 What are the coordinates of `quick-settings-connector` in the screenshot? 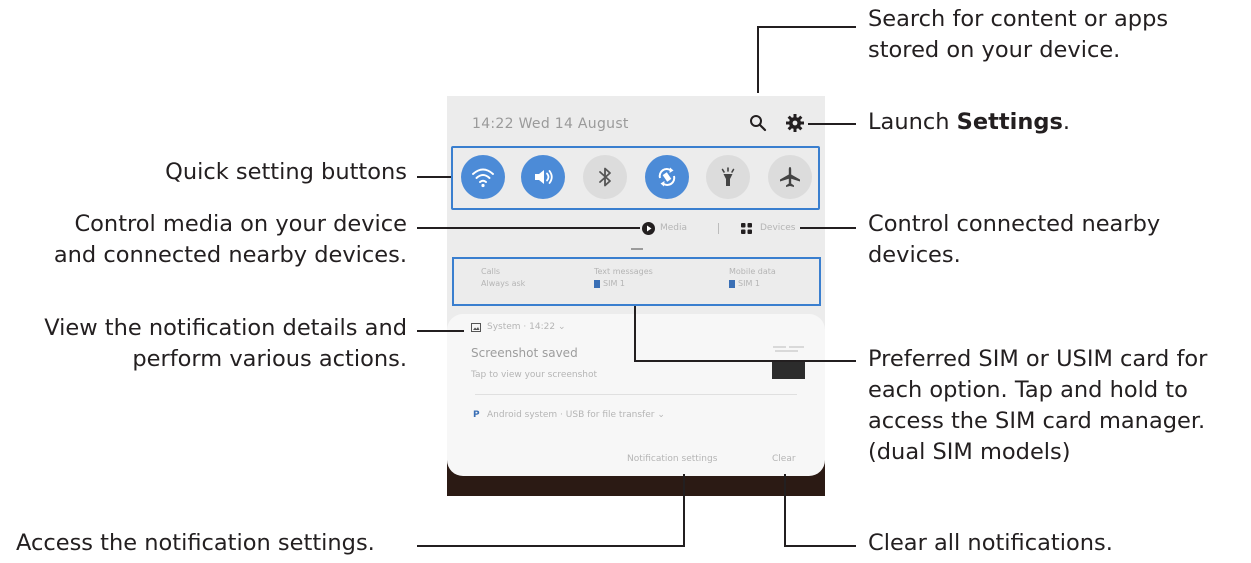 It's located at (434, 177).